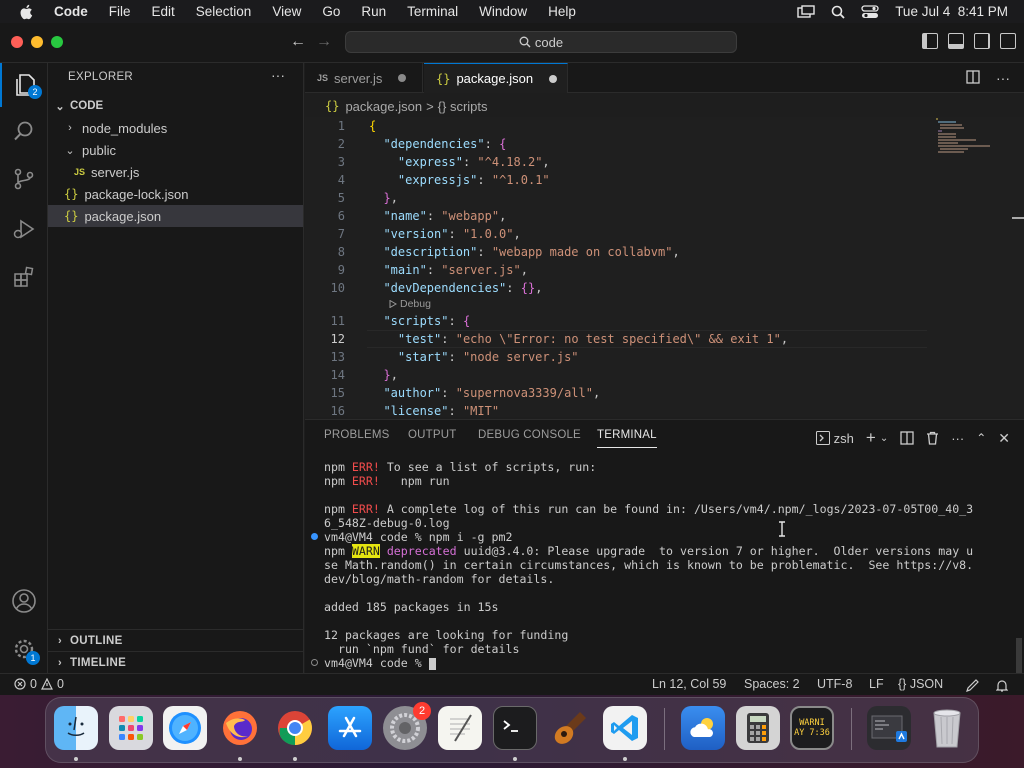  Describe the element at coordinates (664, 144) in the screenshot. I see `code-line: 2 "dependencies": {` at that location.